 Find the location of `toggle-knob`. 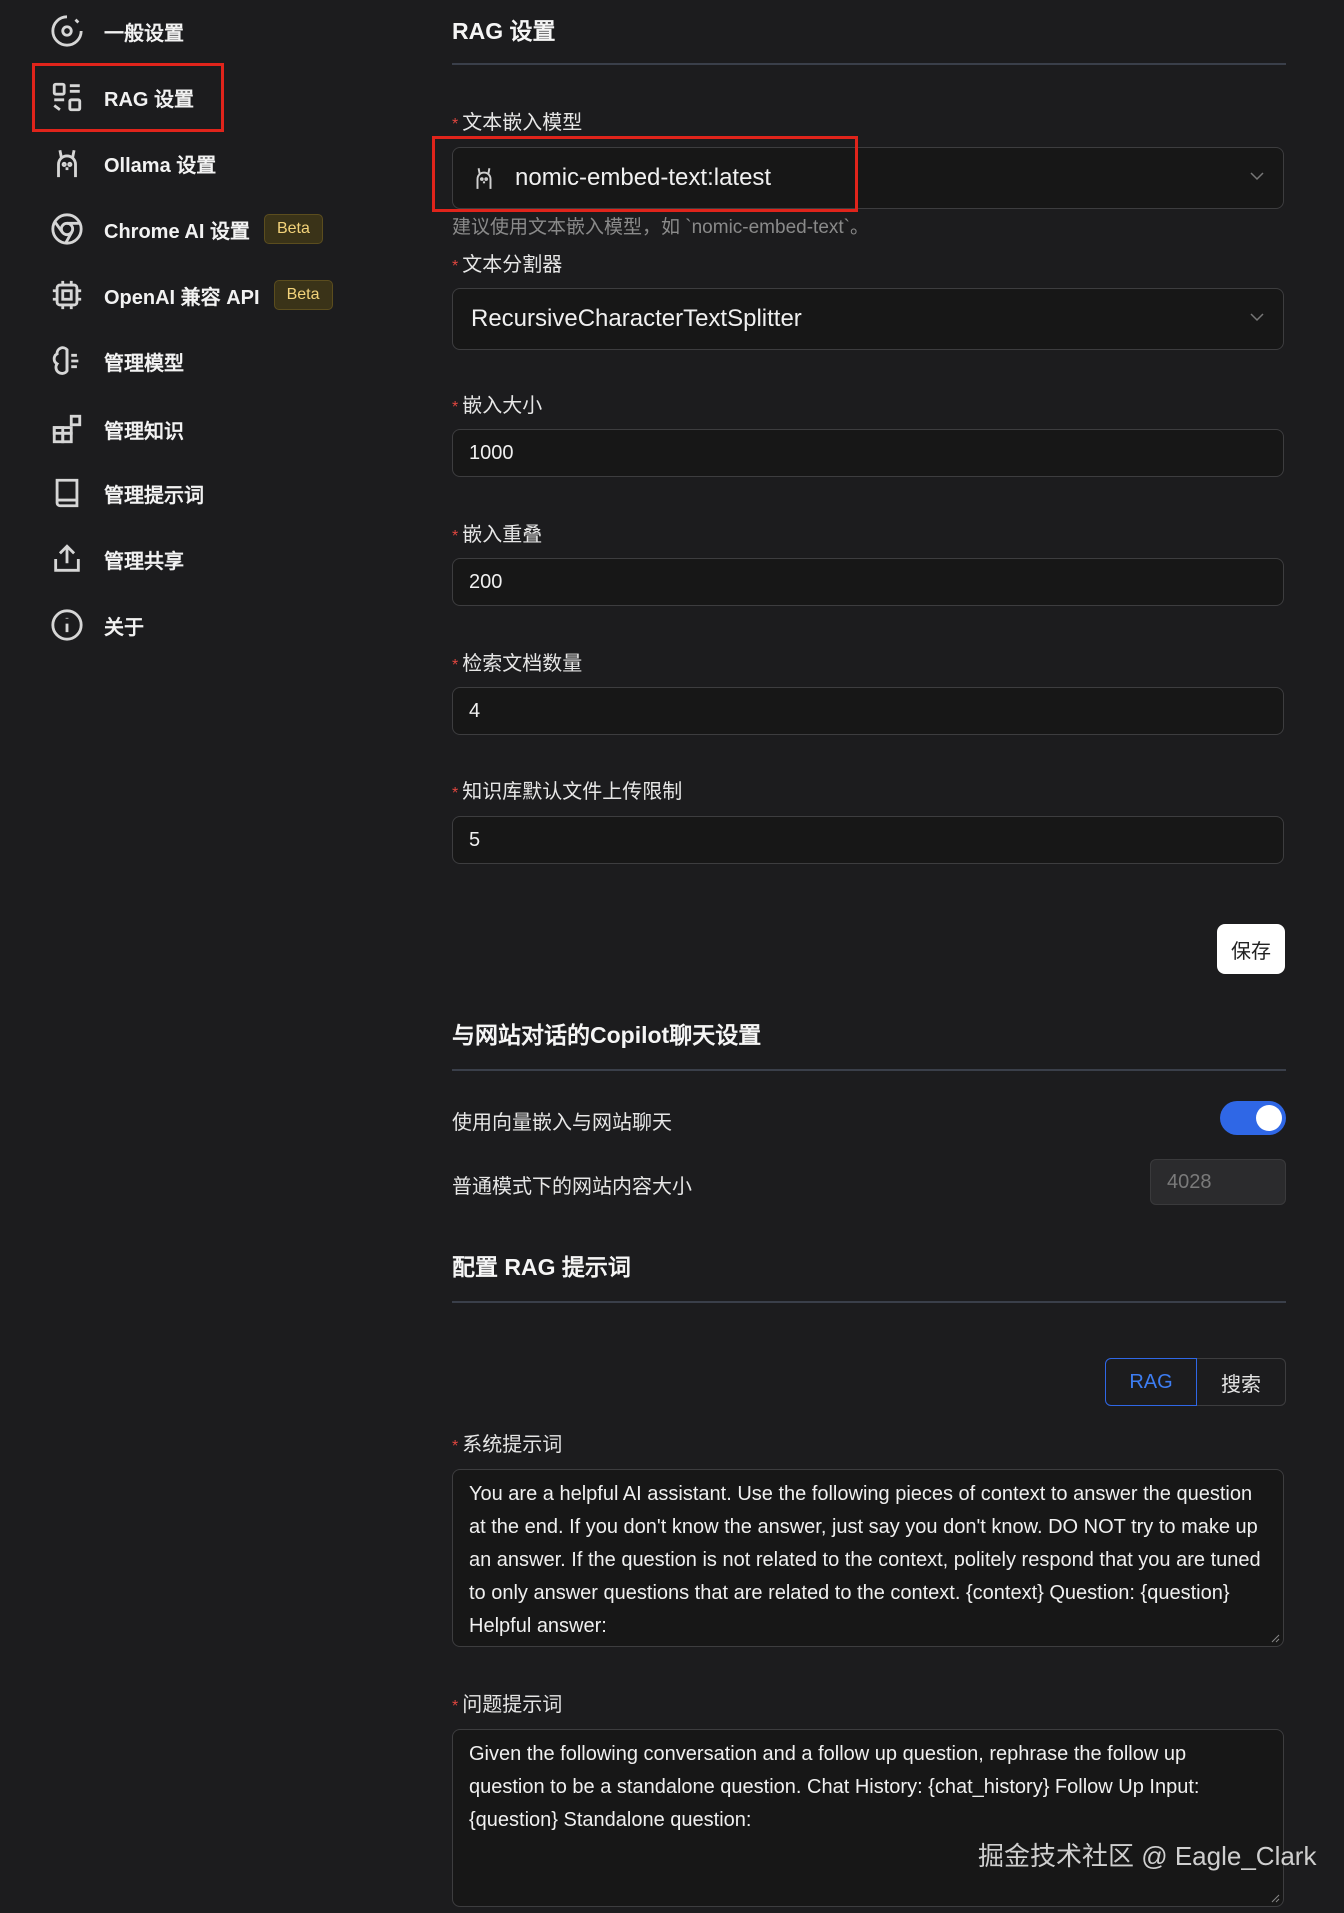

toggle-knob is located at coordinates (1269, 1118).